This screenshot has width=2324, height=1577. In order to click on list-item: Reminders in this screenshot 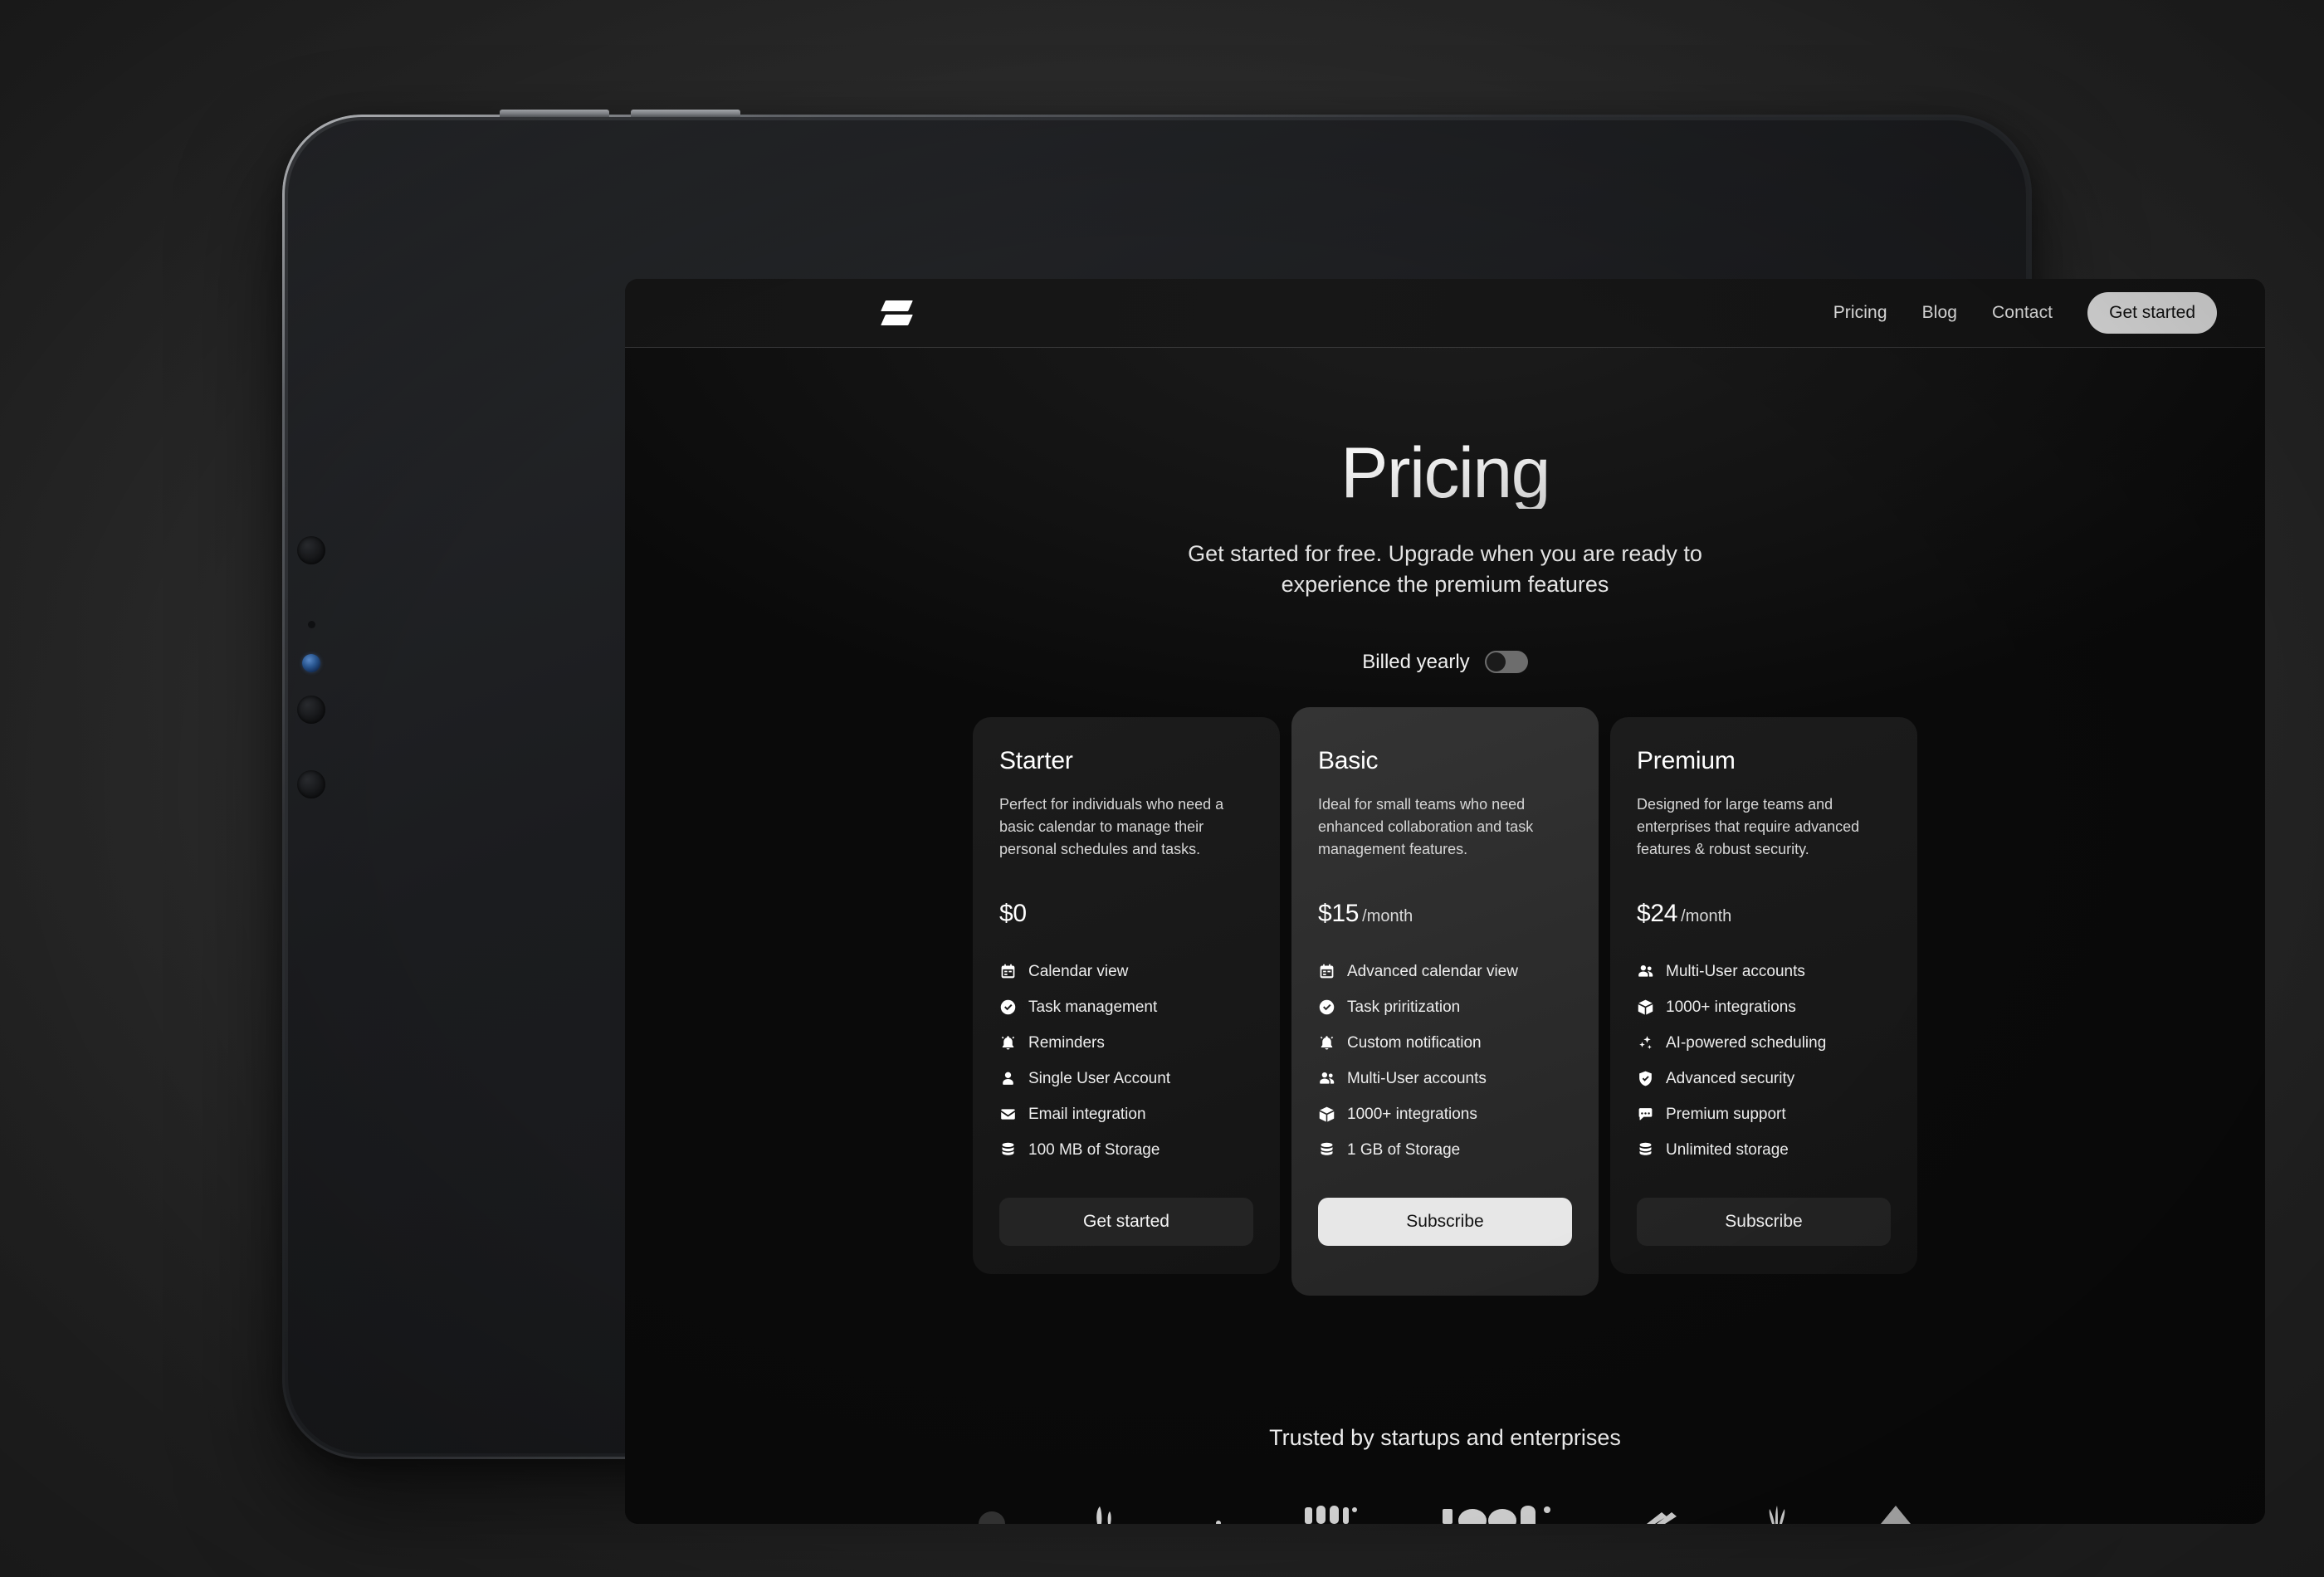, I will do `click(1126, 1043)`.